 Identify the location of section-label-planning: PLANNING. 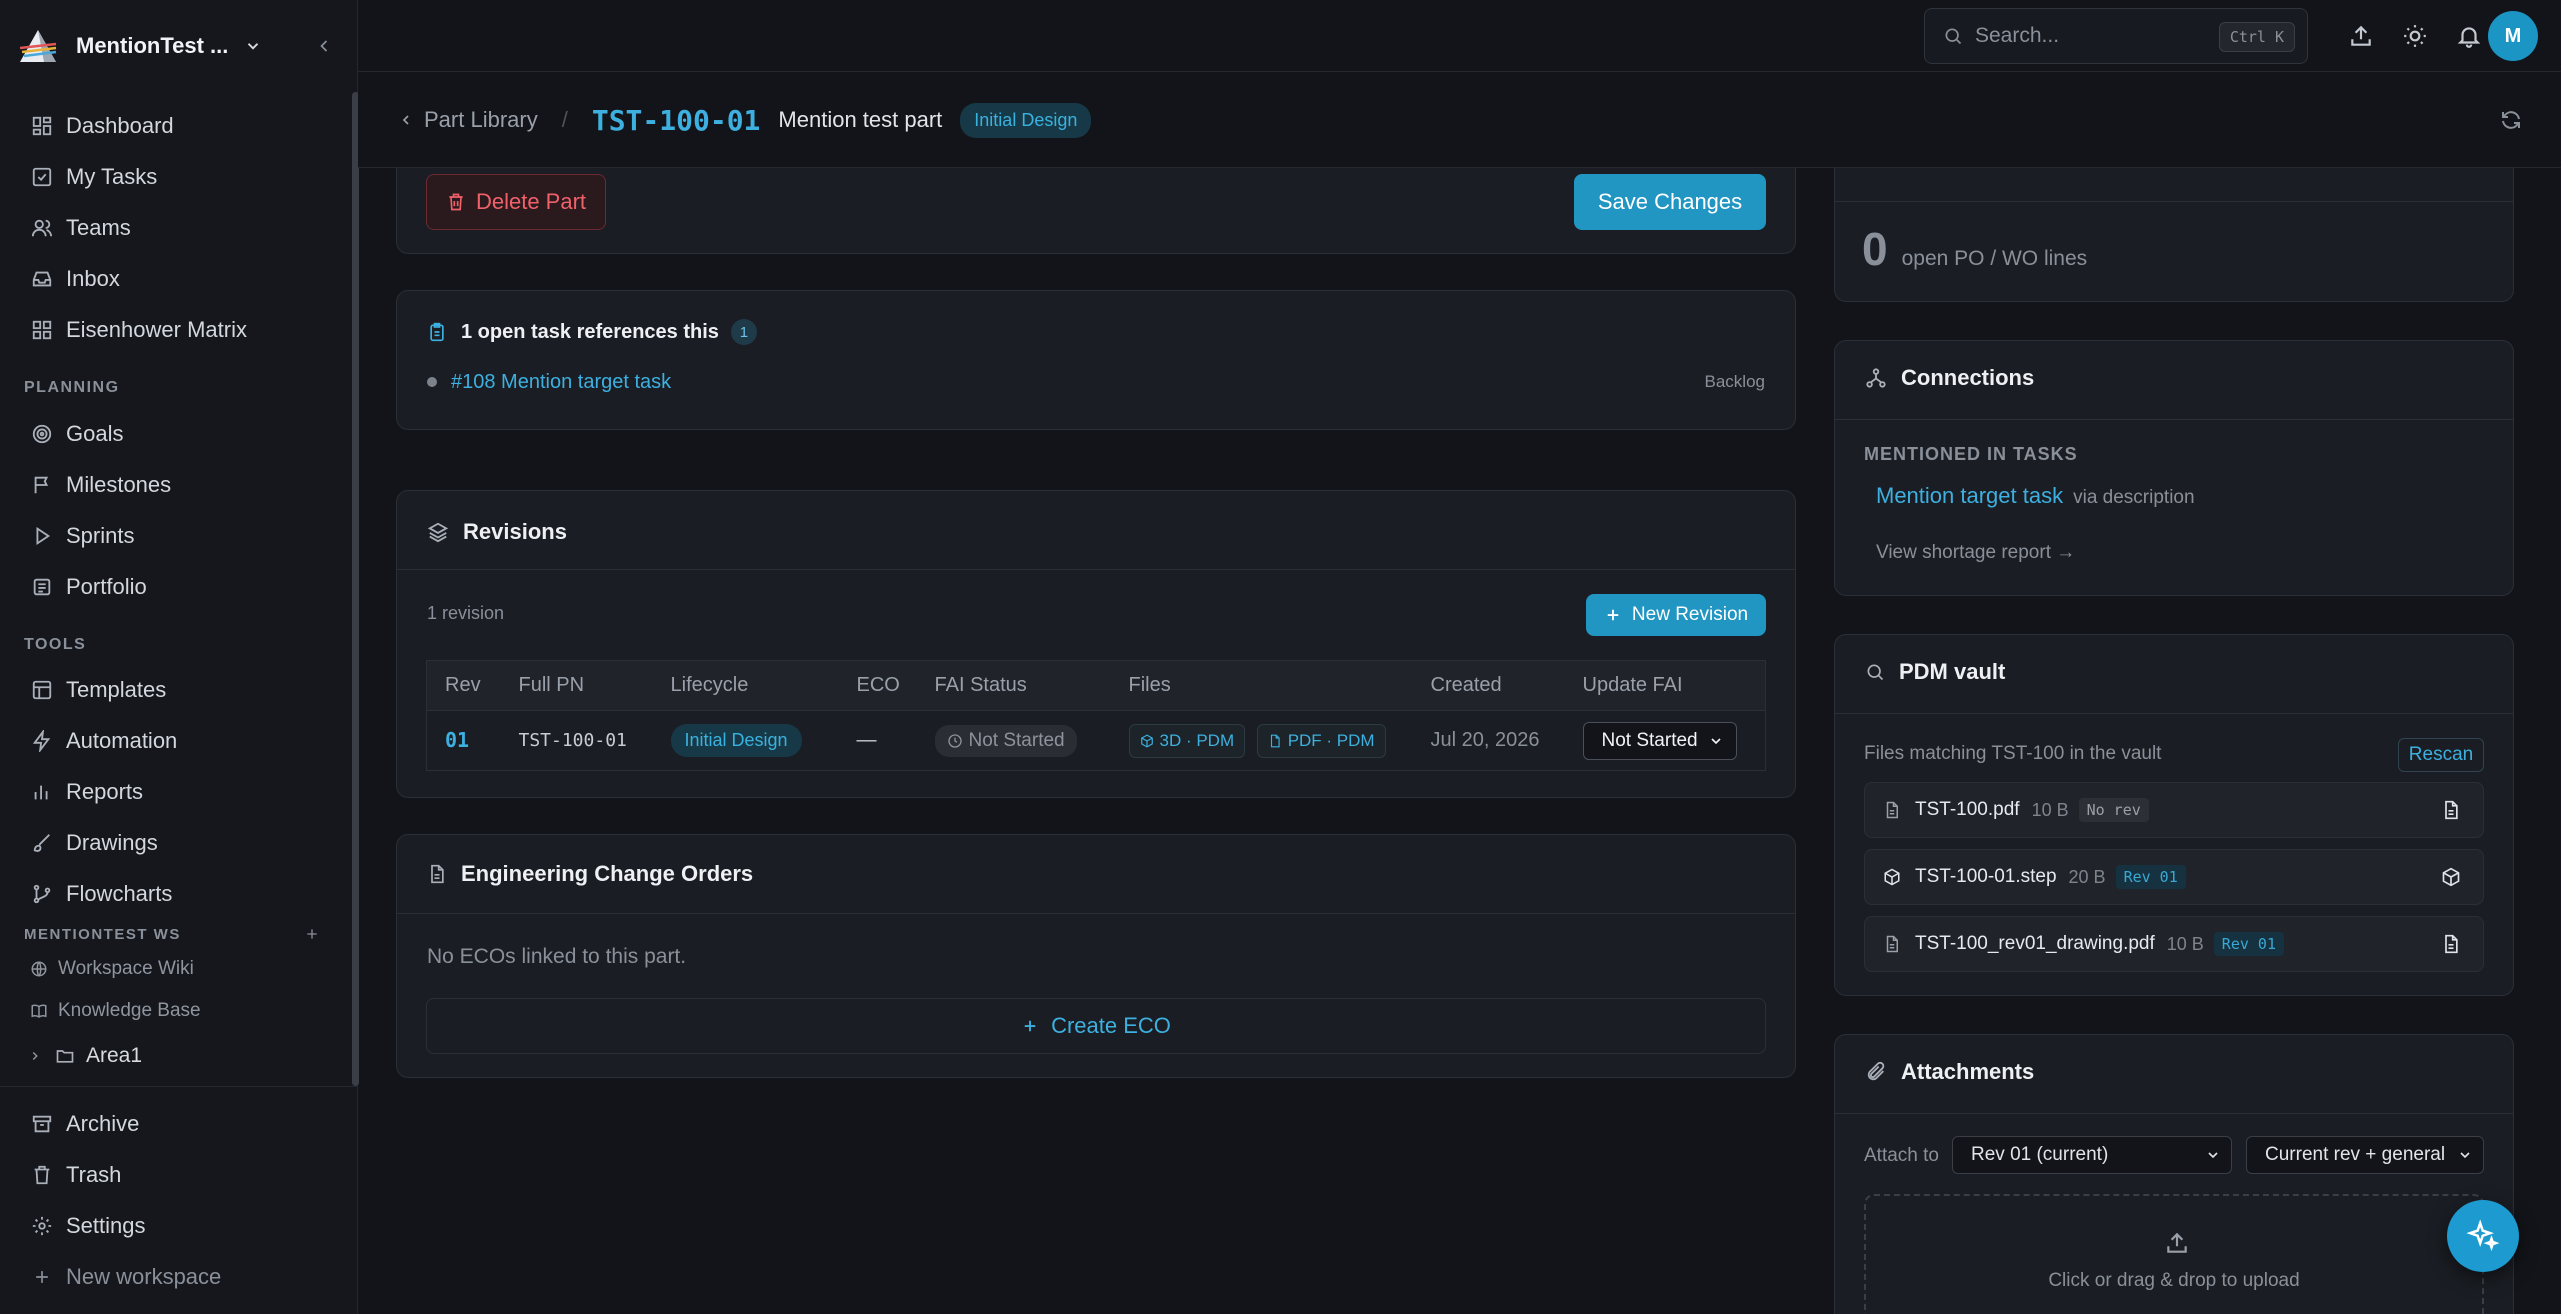
(72, 387).